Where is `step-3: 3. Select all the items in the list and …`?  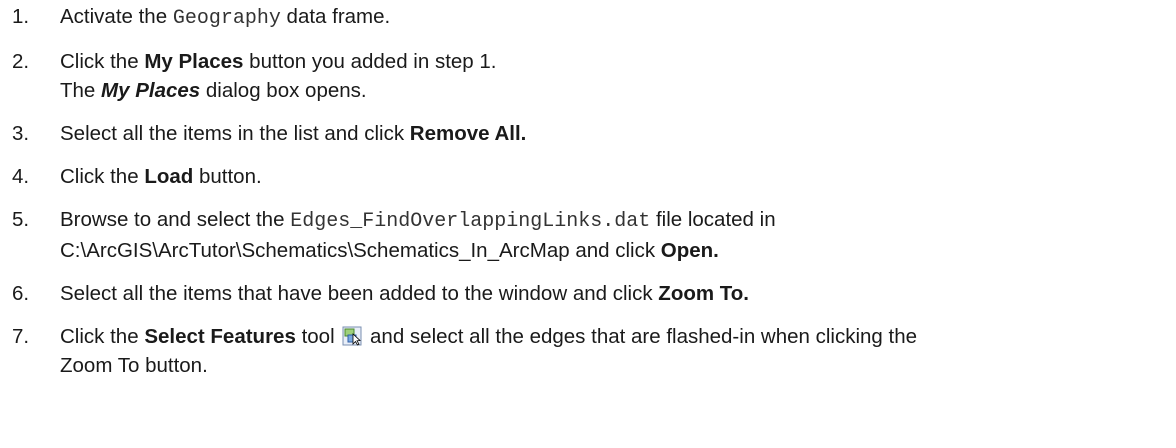 step-3: 3. Select all the items in the list and … is located at coordinates (588, 133).